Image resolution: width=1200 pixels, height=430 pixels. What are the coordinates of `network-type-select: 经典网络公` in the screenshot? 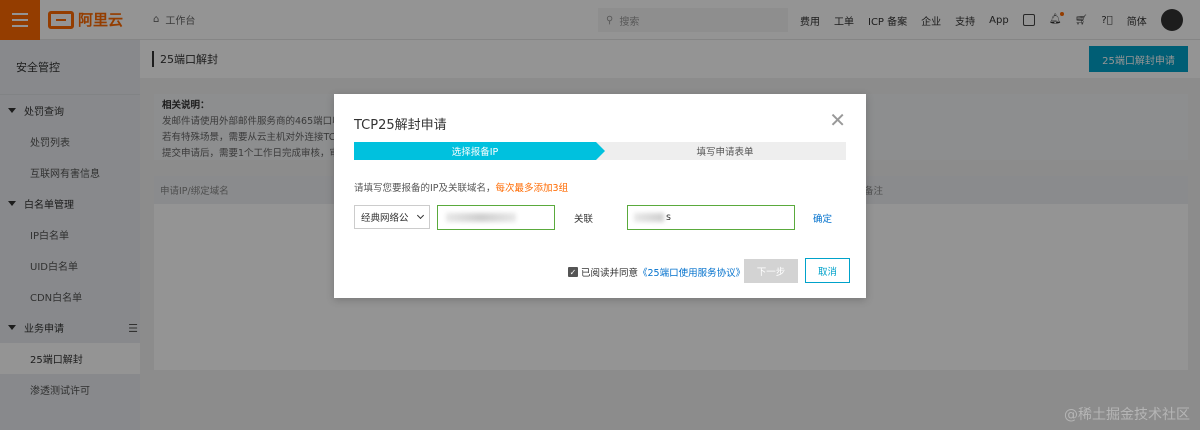 It's located at (392, 217).